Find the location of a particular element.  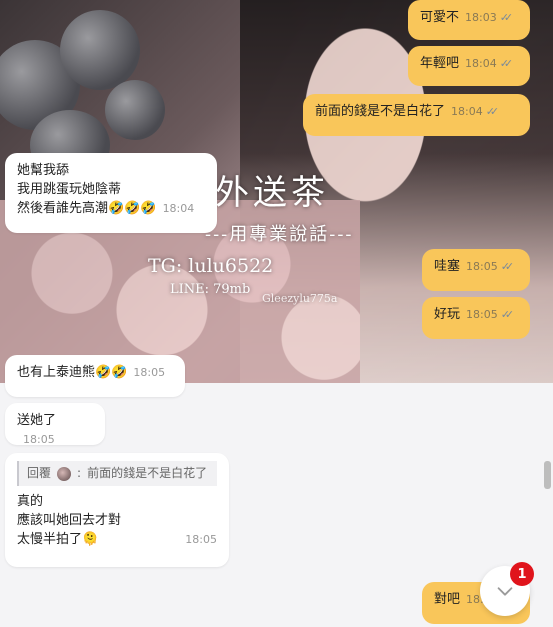

message-incoming: 也有上泰迪熊🤣🤣 18:05 is located at coordinates (95, 376).